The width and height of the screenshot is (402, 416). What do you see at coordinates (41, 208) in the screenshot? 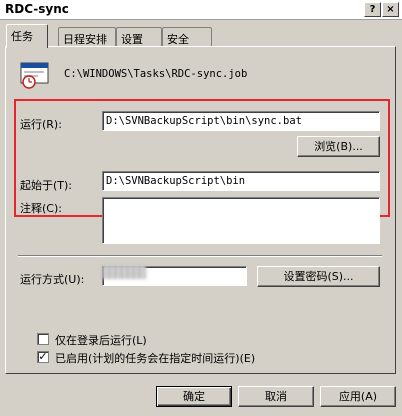
I see `comment-label: 注释(C):` at bounding box center [41, 208].